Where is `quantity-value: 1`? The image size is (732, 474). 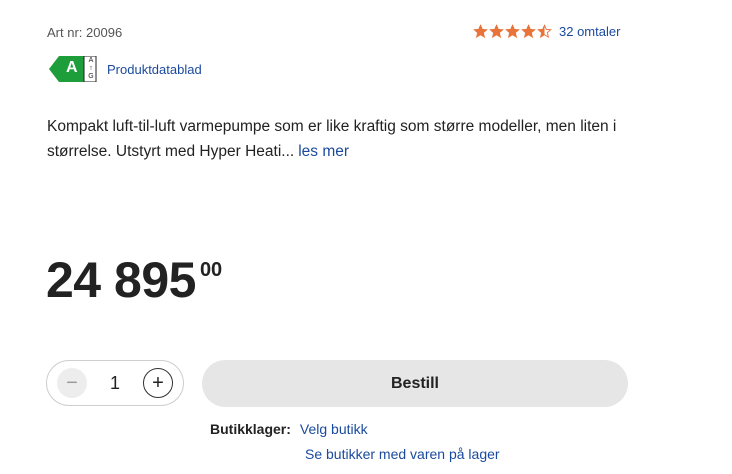 quantity-value: 1 is located at coordinates (115, 383).